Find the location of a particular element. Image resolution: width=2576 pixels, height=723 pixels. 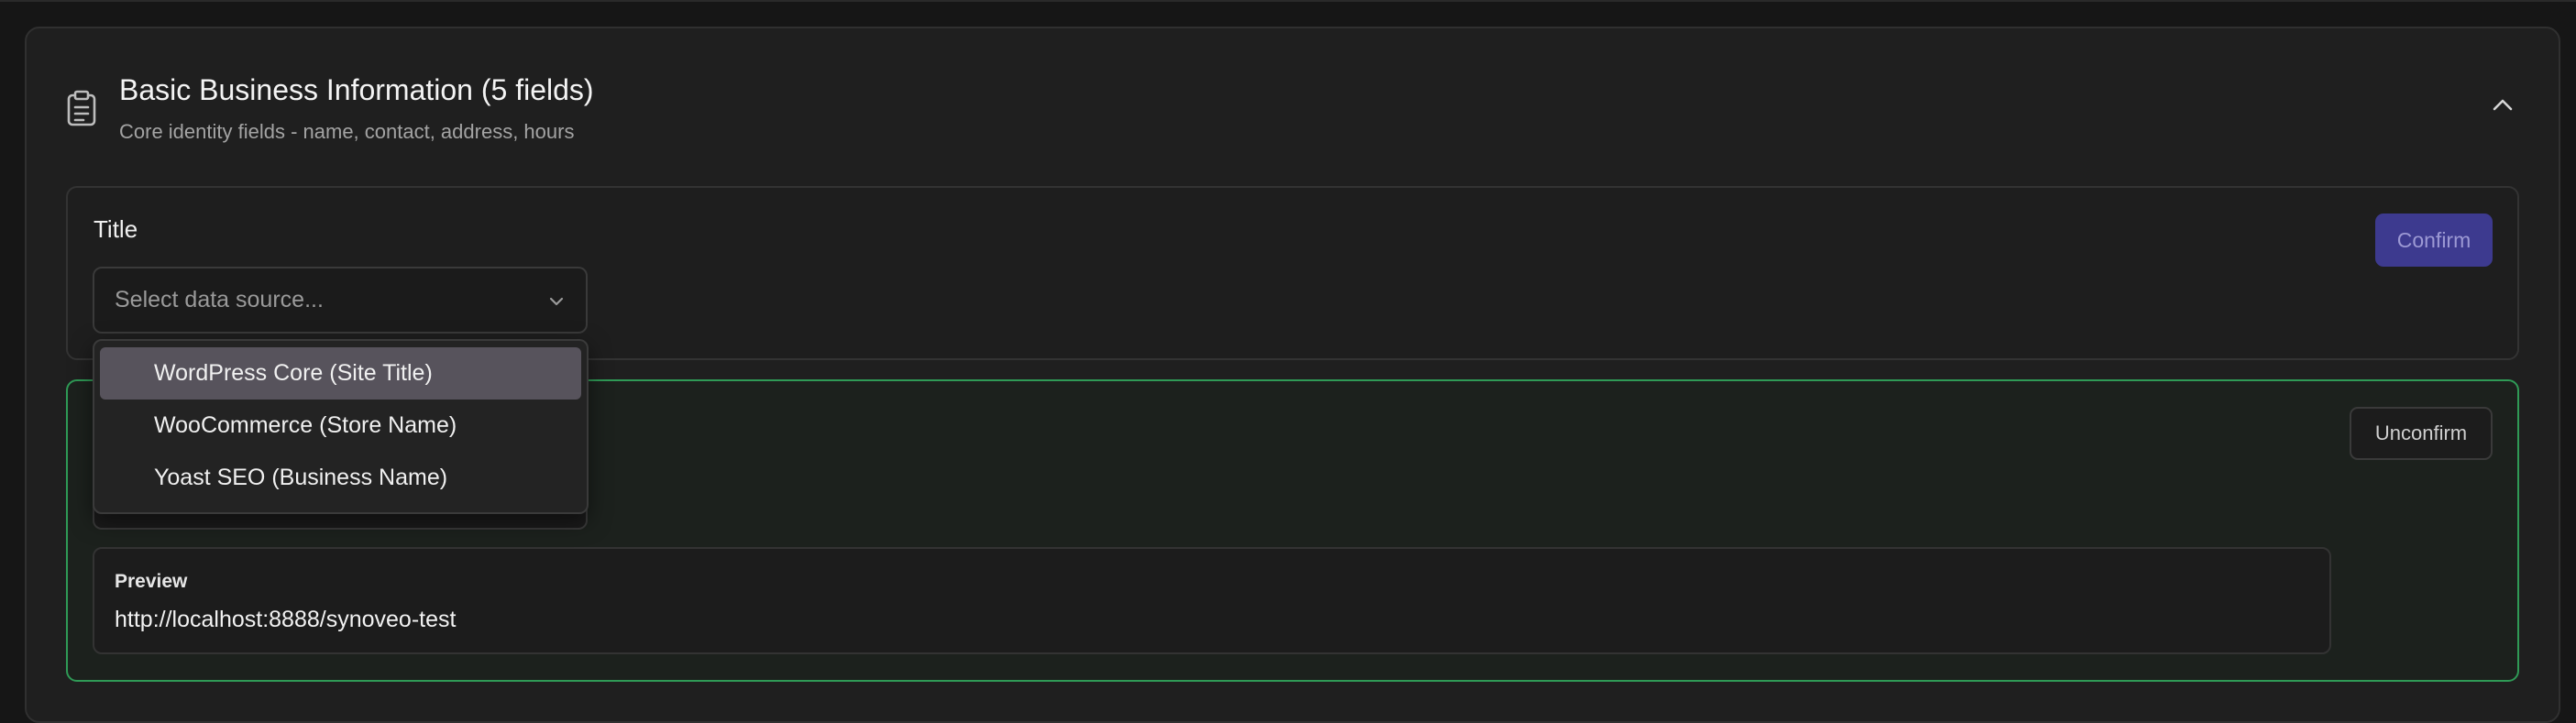

chevron-up-icon is located at coordinates (2503, 106).